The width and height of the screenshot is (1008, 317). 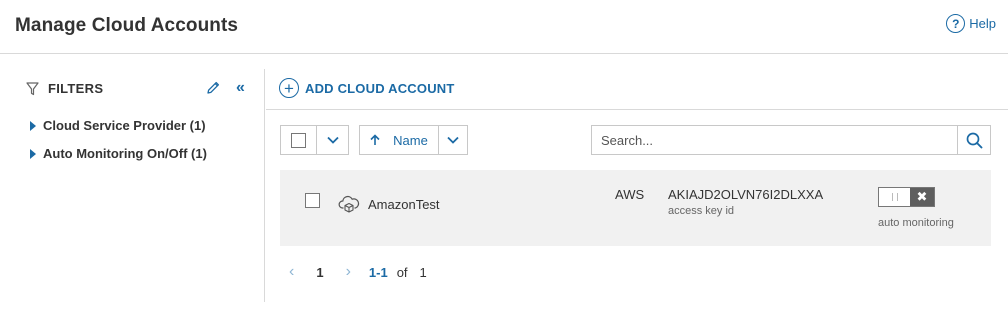 What do you see at coordinates (291, 272) in the screenshot?
I see `chevron-left-icon: ‹` at bounding box center [291, 272].